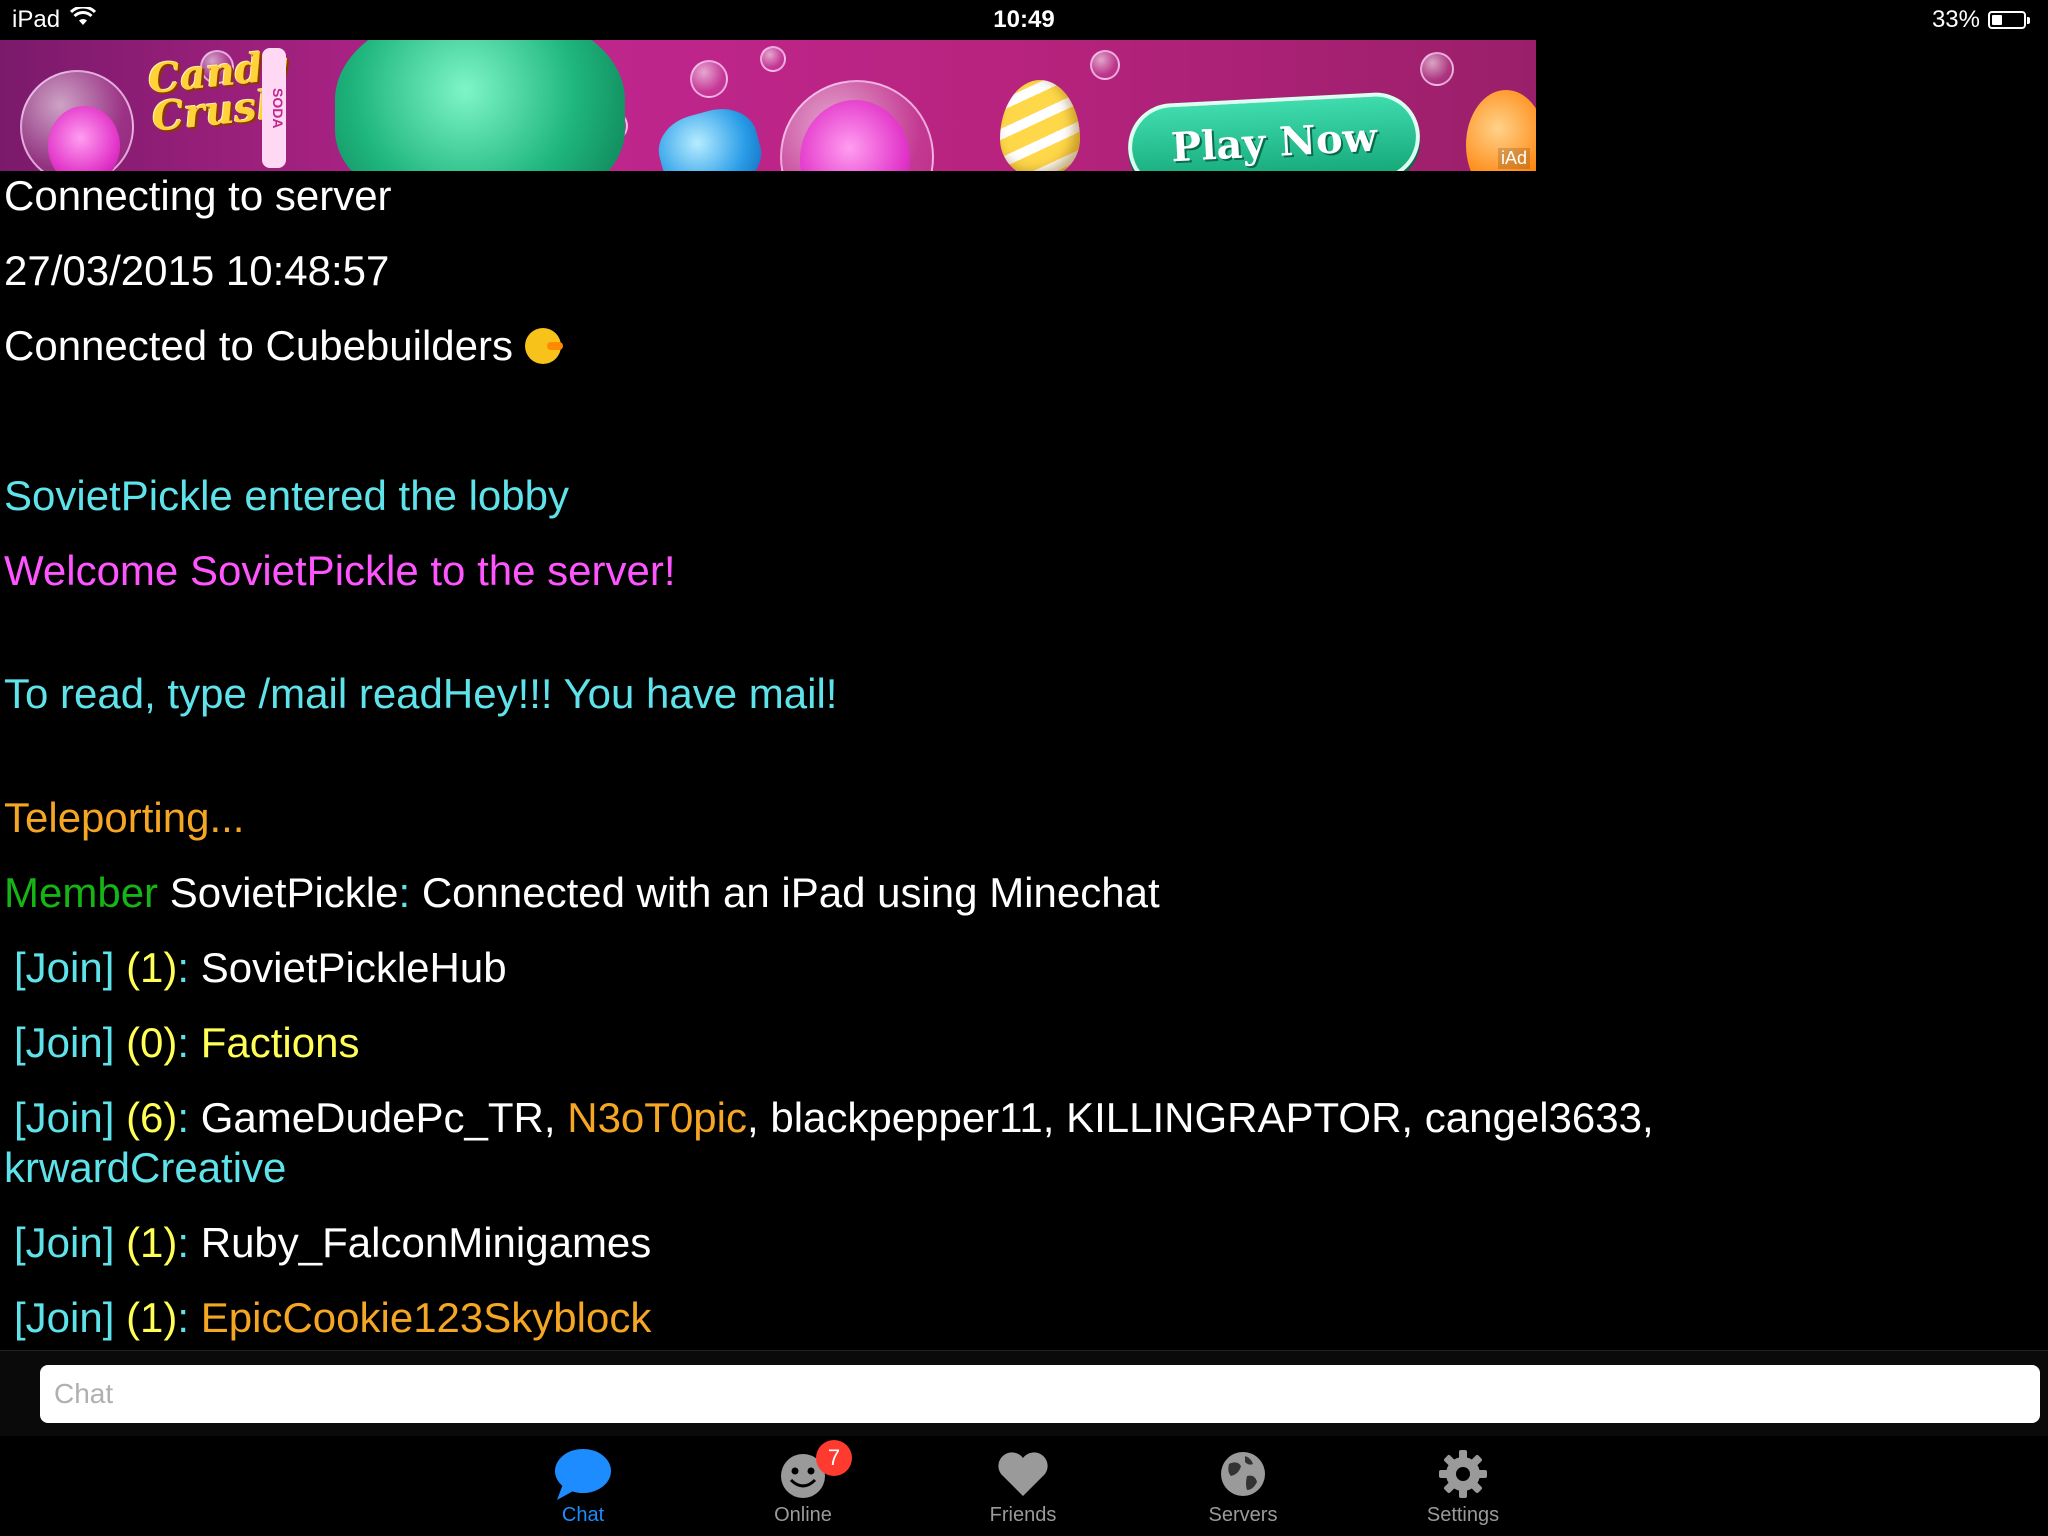 The height and width of the screenshot is (1536, 2048). I want to click on smiley-icon: 7, so click(803, 1470).